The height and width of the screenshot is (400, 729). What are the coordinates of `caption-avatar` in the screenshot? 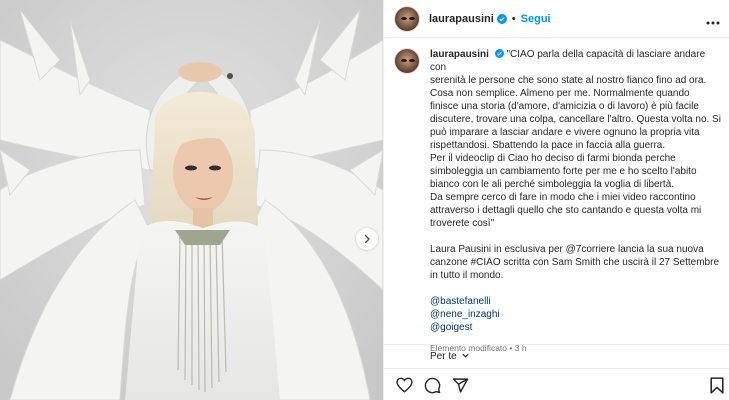 It's located at (407, 61).